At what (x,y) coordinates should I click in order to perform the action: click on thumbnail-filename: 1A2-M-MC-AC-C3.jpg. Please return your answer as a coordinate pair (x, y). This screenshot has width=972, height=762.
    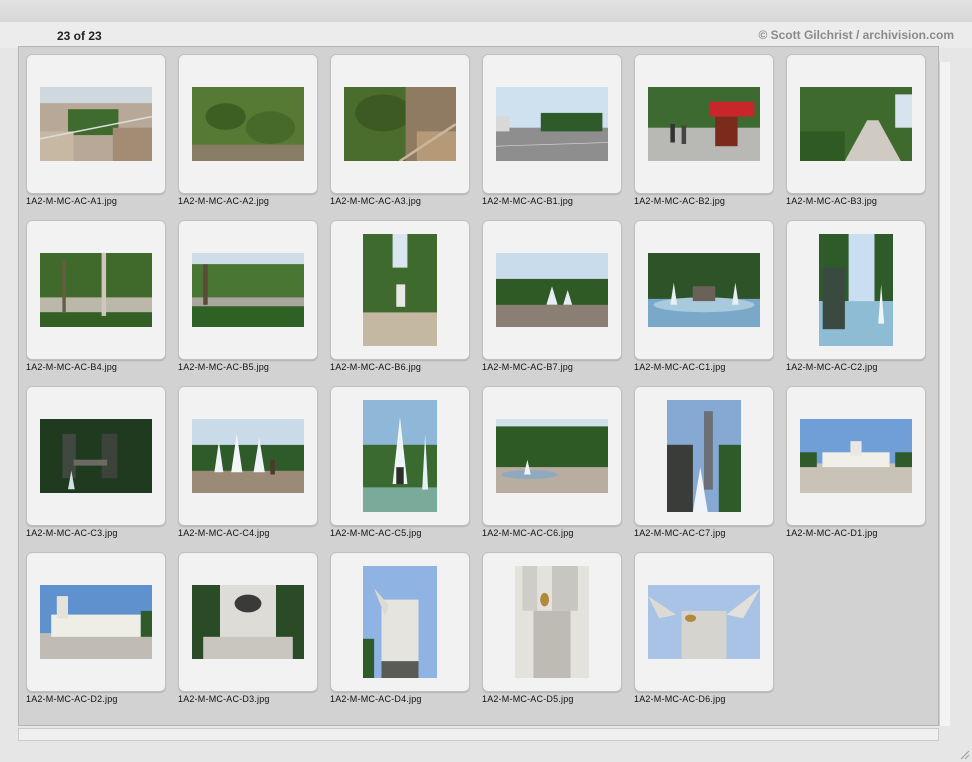
    Looking at the image, I should click on (72, 533).